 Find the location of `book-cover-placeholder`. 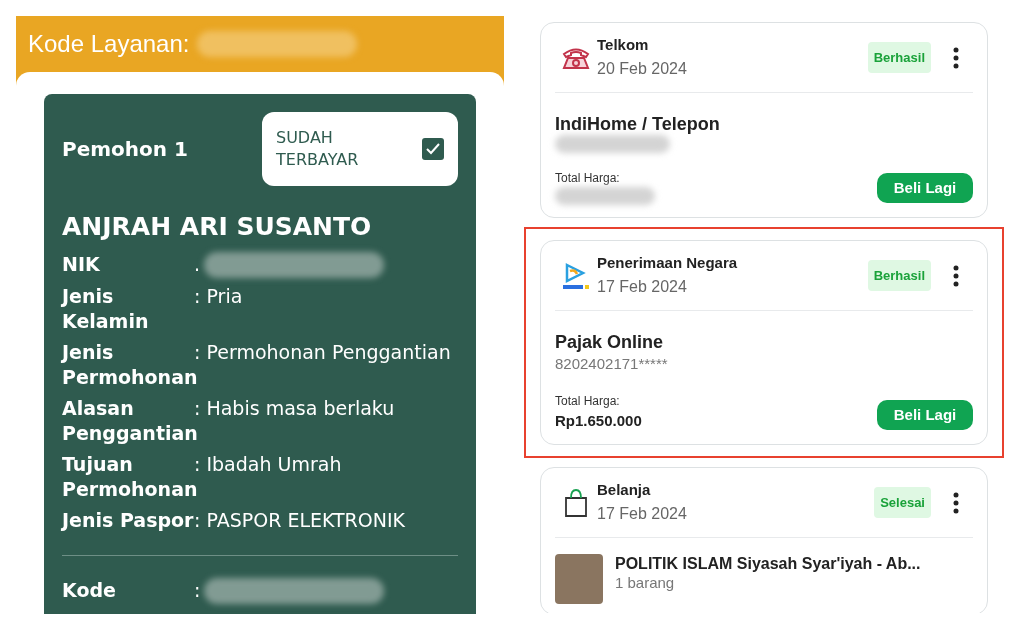

book-cover-placeholder is located at coordinates (579, 579).